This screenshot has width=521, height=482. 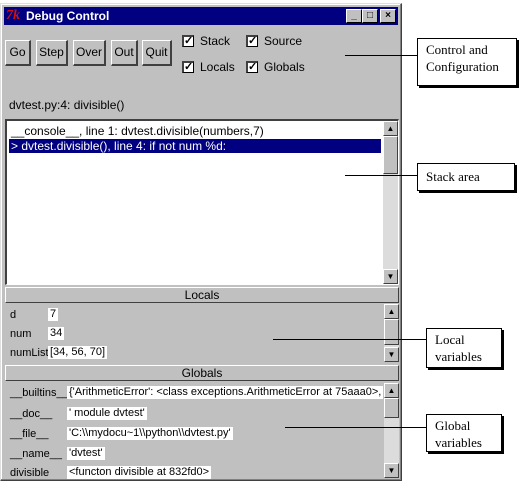 I want to click on annotation-text: Stack area, so click(x=453, y=176).